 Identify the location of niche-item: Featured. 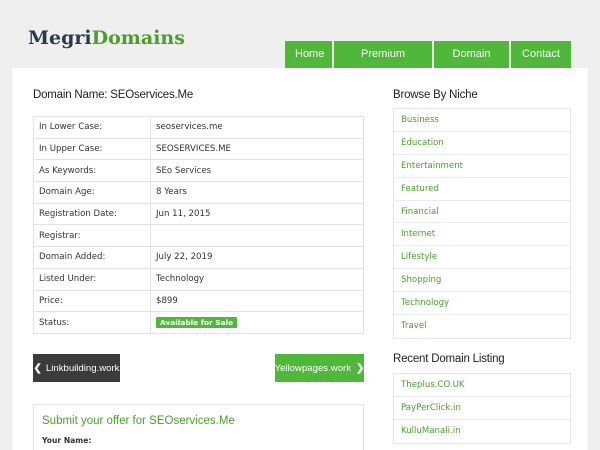
(482, 189).